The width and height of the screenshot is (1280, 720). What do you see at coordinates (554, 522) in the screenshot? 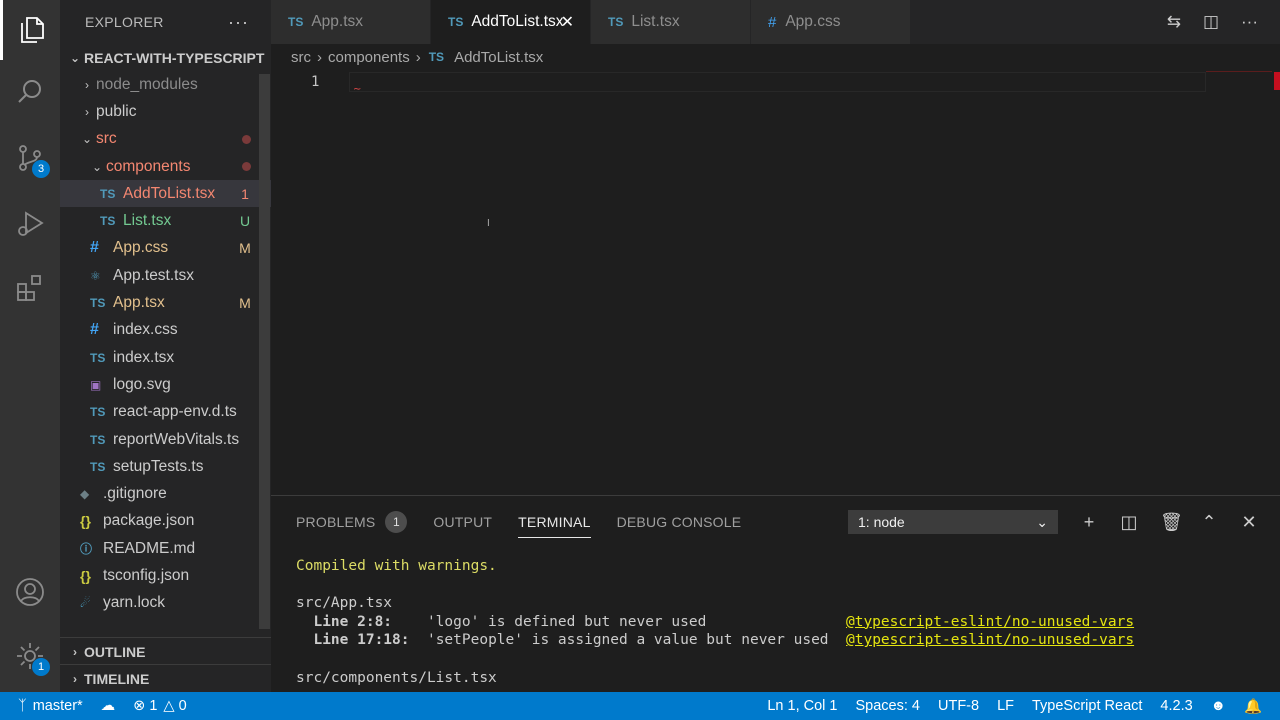
I see `tab-terminal: TERMINAL` at bounding box center [554, 522].